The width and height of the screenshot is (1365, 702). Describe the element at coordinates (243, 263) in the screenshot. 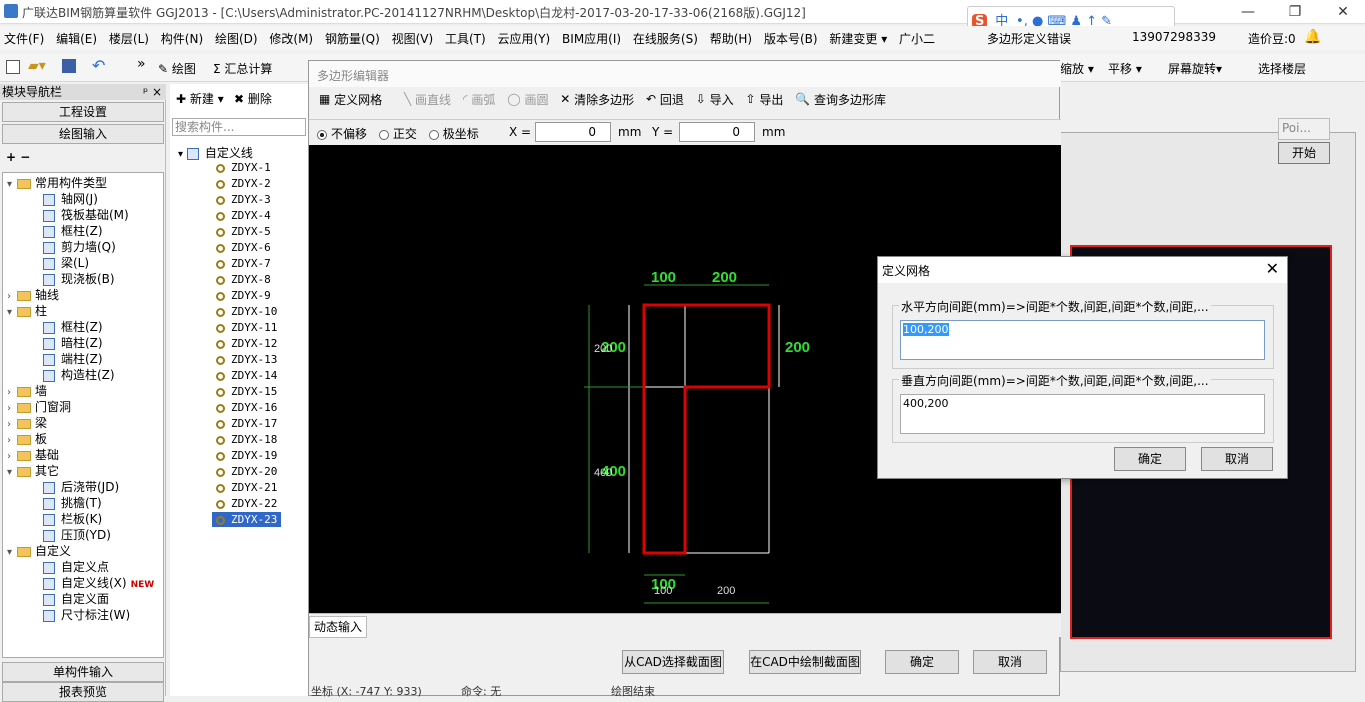

I see `component-item: ZDYX-7` at that location.